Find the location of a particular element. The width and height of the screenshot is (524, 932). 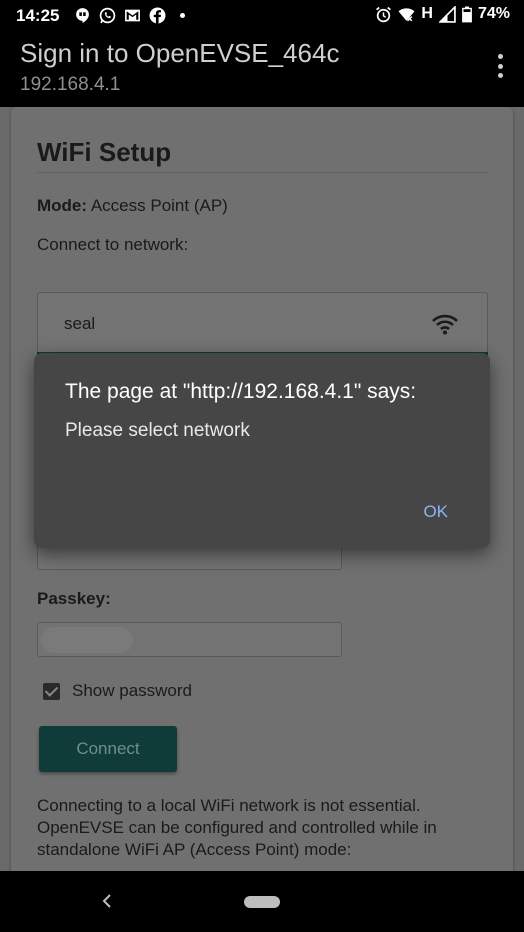

card-title: WiFi Setup is located at coordinates (104, 152).